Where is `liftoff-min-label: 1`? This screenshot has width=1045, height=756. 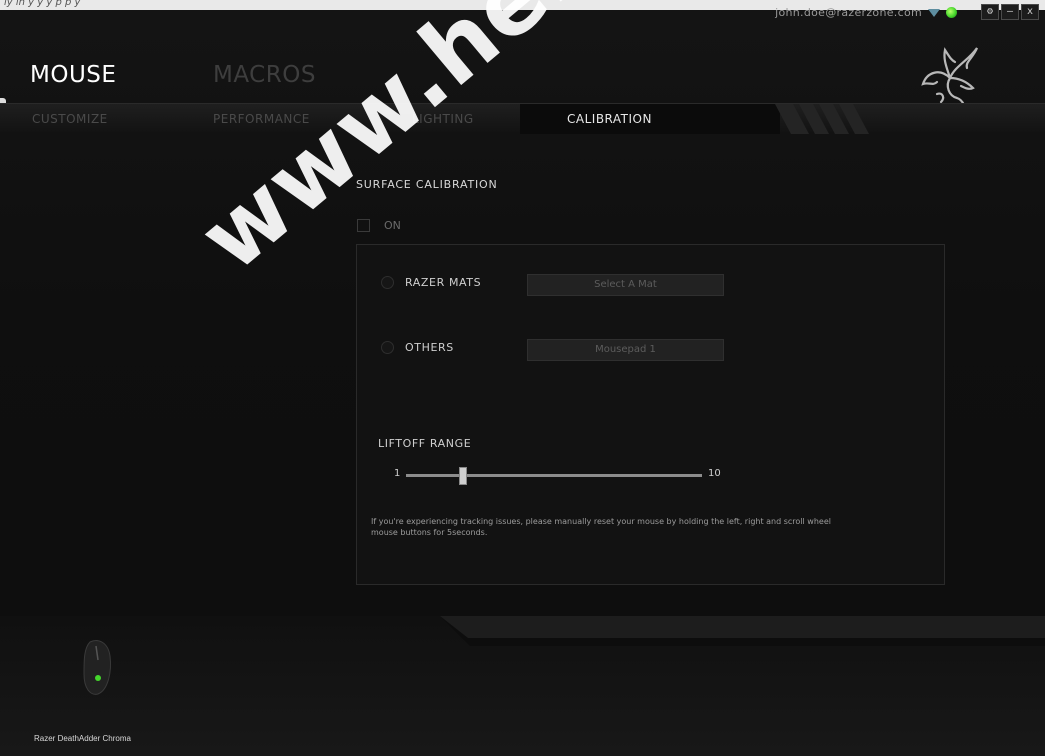 liftoff-min-label: 1 is located at coordinates (397, 473).